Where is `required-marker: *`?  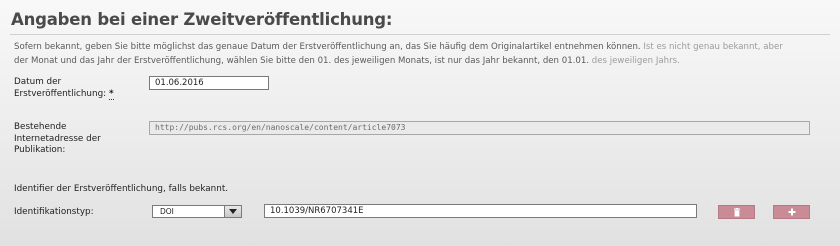 required-marker: * is located at coordinates (111, 94).